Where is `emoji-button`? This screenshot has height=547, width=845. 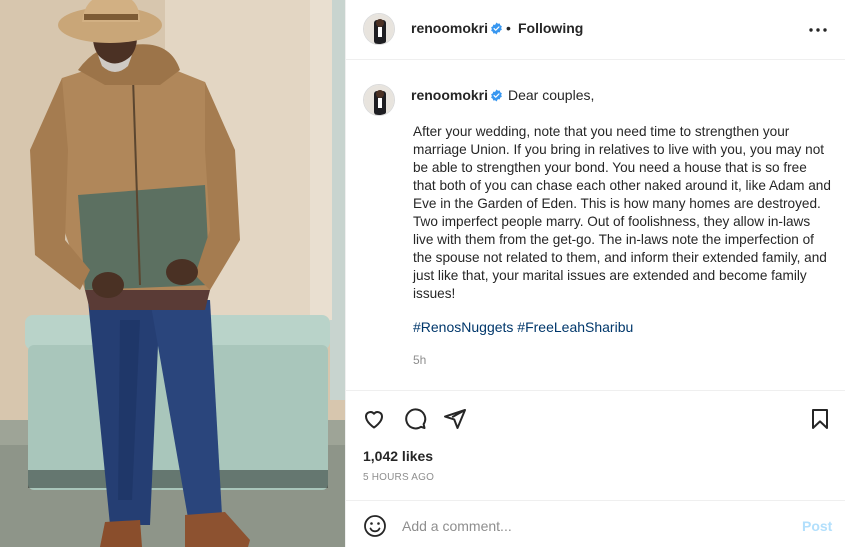 emoji-button is located at coordinates (375, 526).